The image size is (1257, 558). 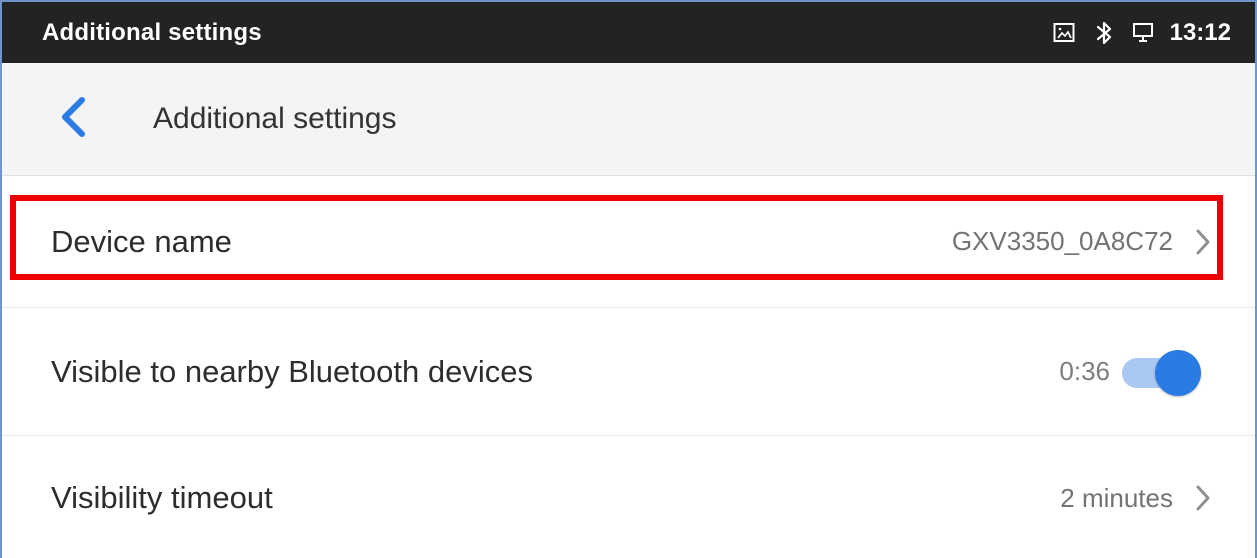 What do you see at coordinates (1178, 372) in the screenshot?
I see `toggle-thumb` at bounding box center [1178, 372].